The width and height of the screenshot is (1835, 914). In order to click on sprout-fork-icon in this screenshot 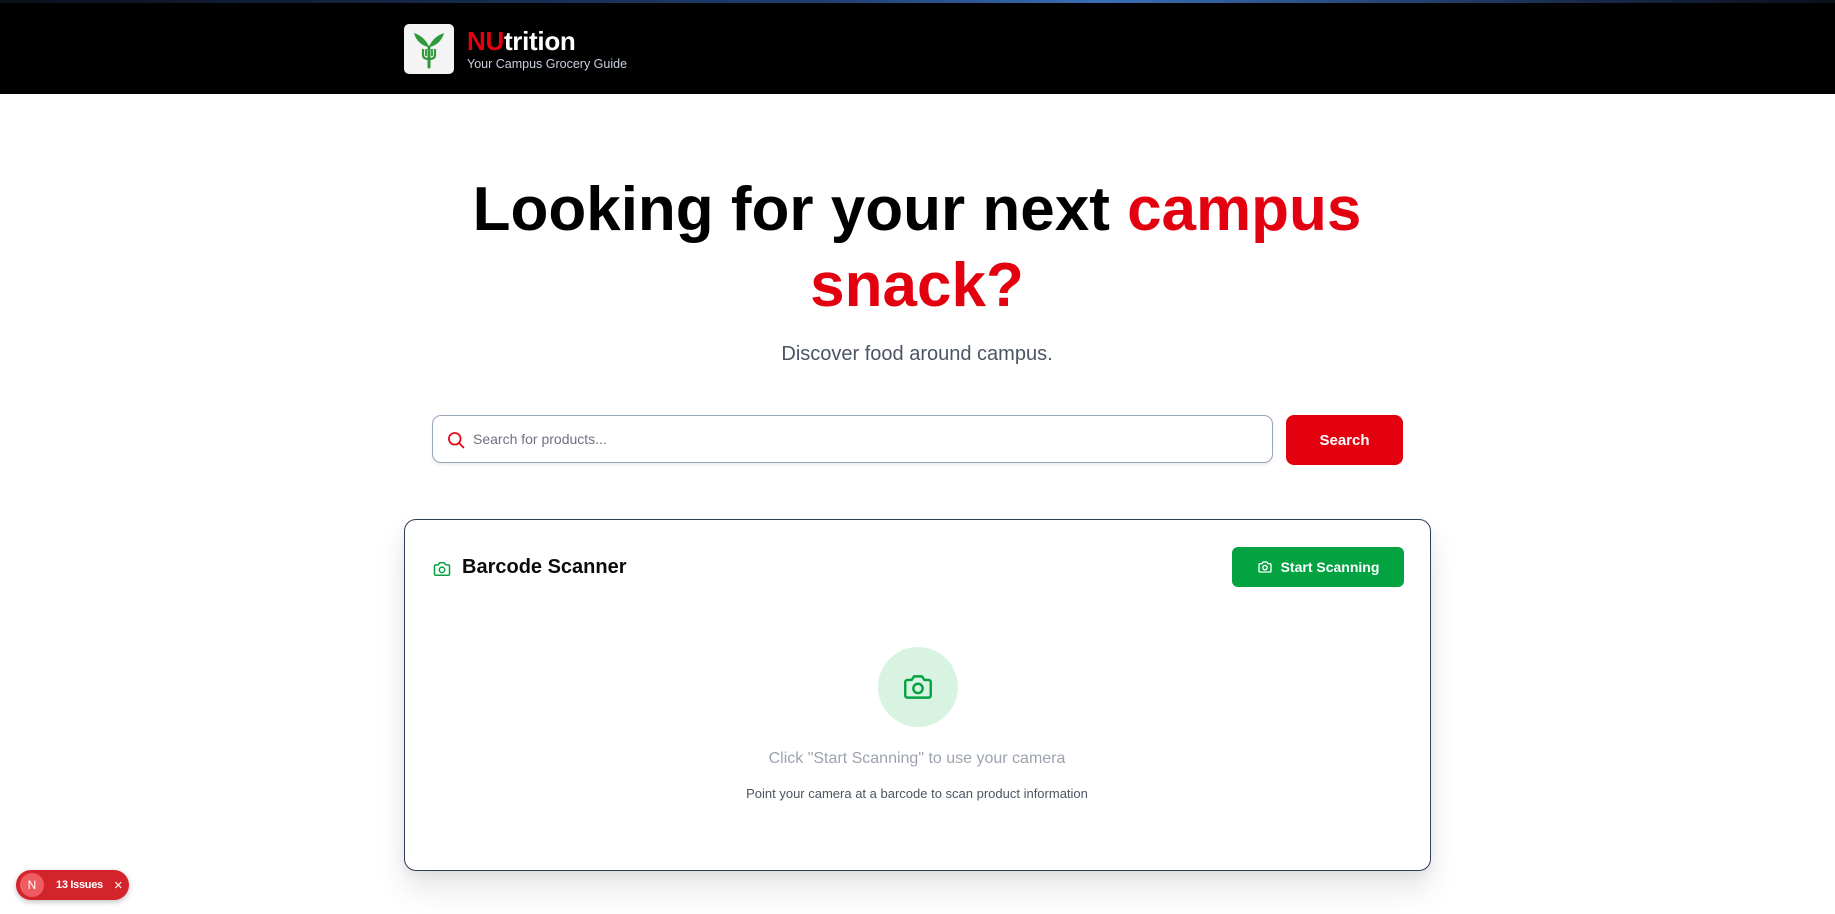, I will do `click(429, 51)`.